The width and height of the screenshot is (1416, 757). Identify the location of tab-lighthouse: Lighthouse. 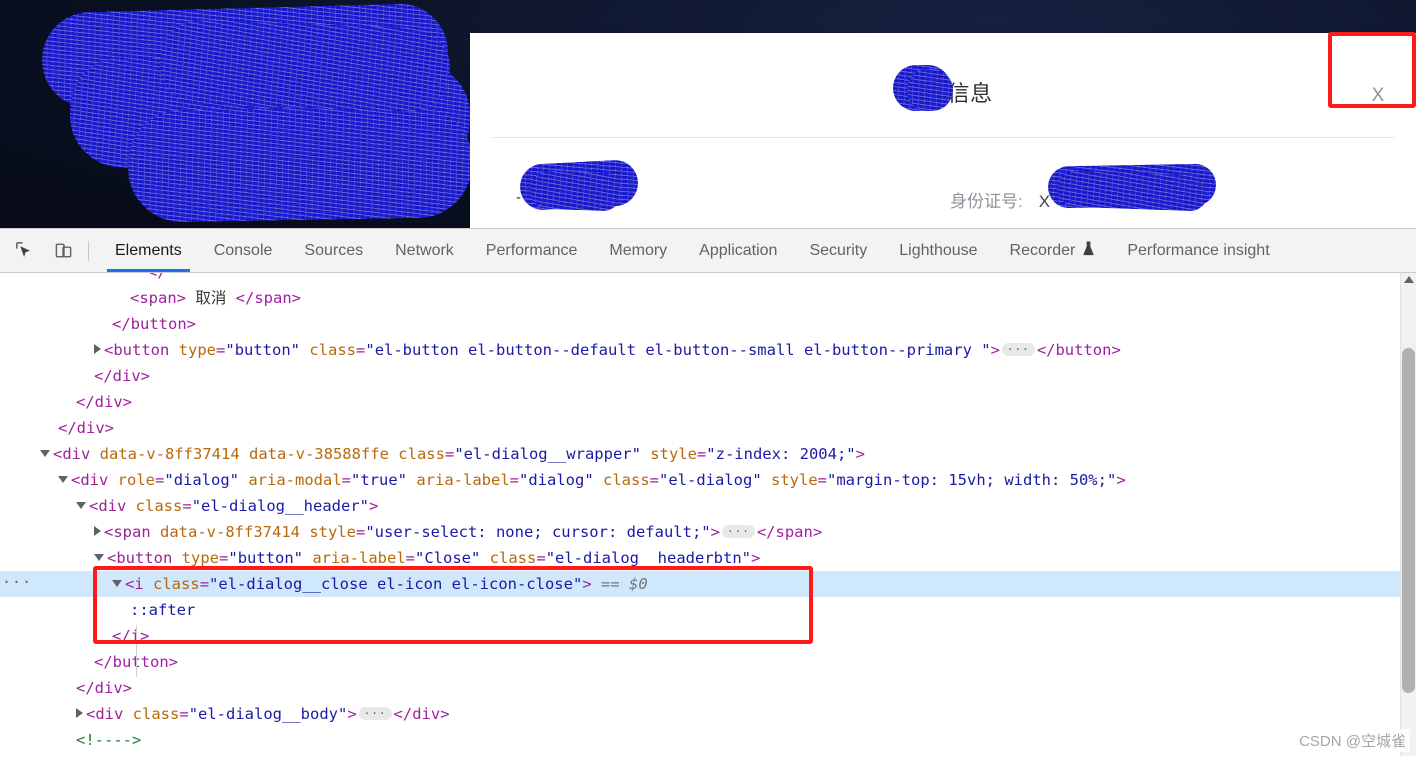
(938, 250).